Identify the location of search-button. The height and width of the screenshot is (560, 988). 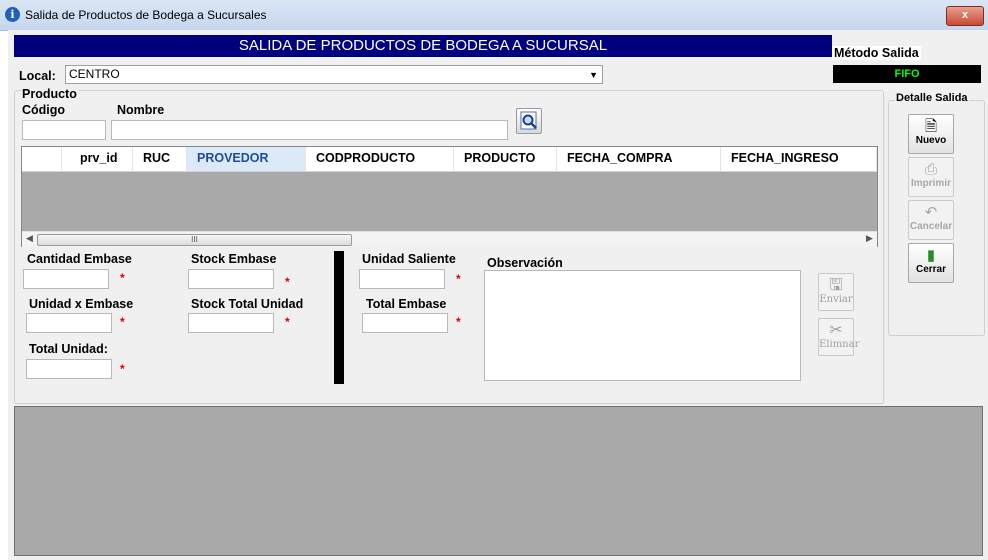
(529, 121).